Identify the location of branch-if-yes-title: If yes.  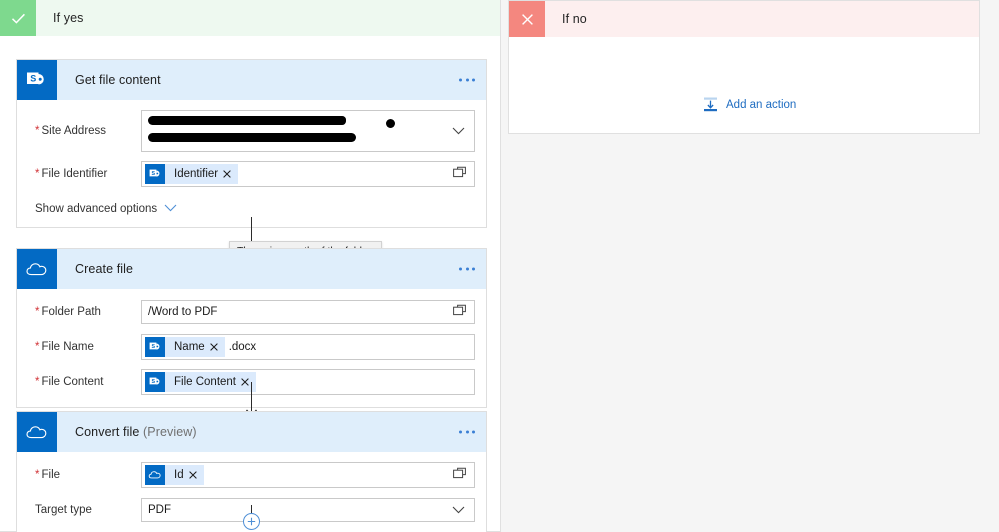
(68, 18).